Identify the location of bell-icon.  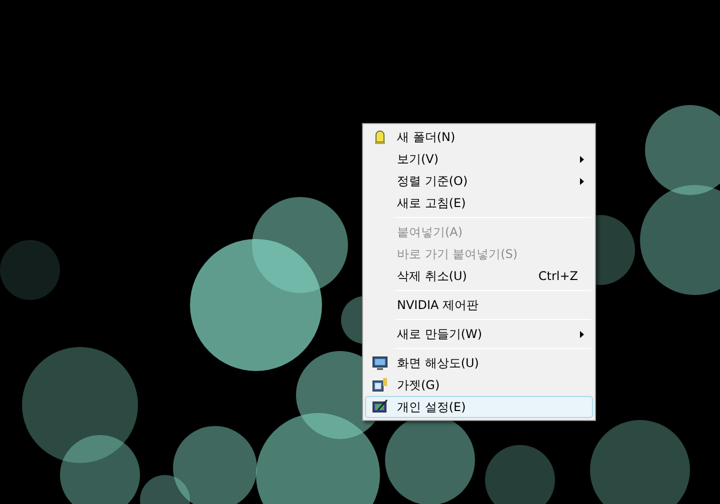
(379, 137).